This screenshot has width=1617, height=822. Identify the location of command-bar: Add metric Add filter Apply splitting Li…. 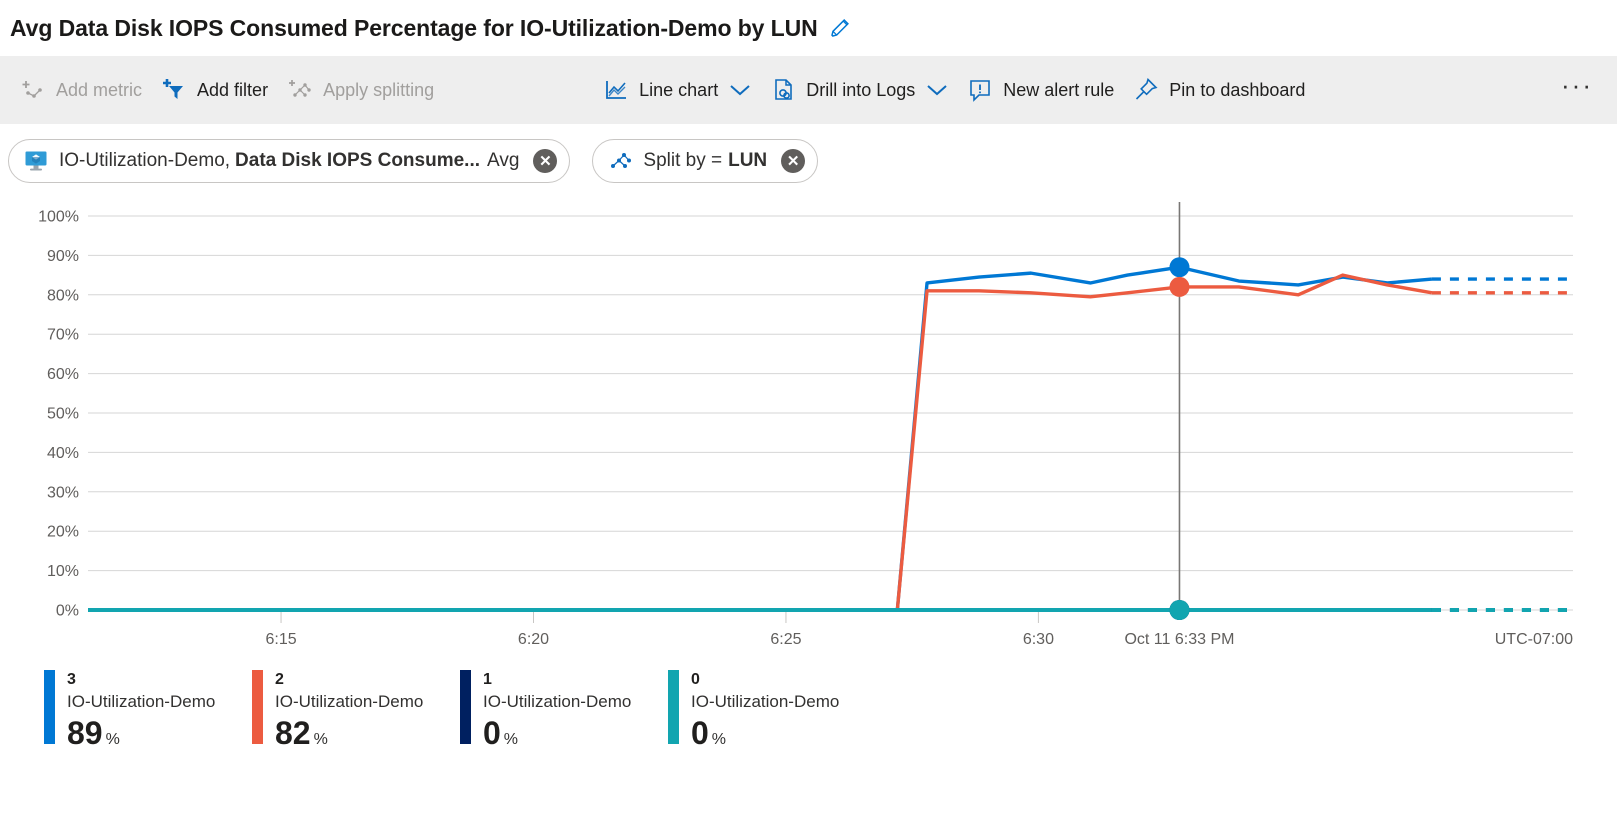
(808, 90).